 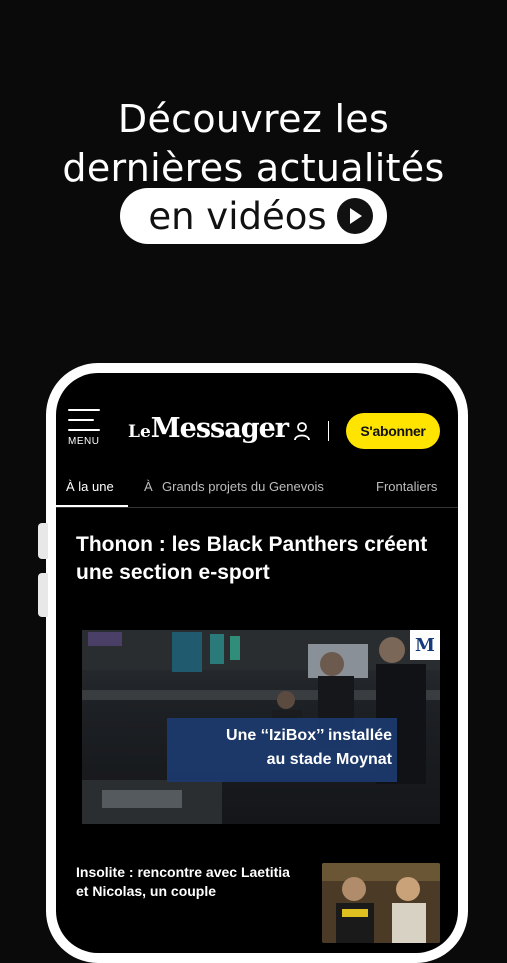 I want to click on tabs-divider, so click(x=257, y=507).